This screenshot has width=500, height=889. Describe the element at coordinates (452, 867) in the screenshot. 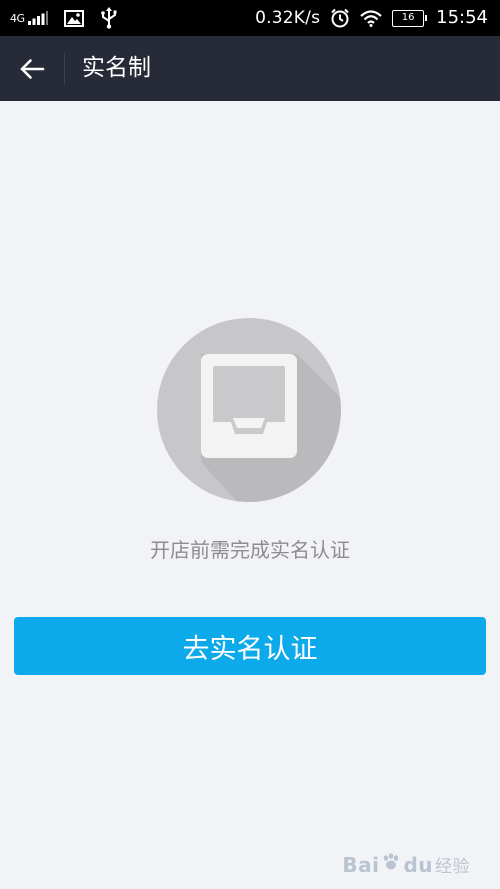

I see `watermark-sub: 经验` at that location.